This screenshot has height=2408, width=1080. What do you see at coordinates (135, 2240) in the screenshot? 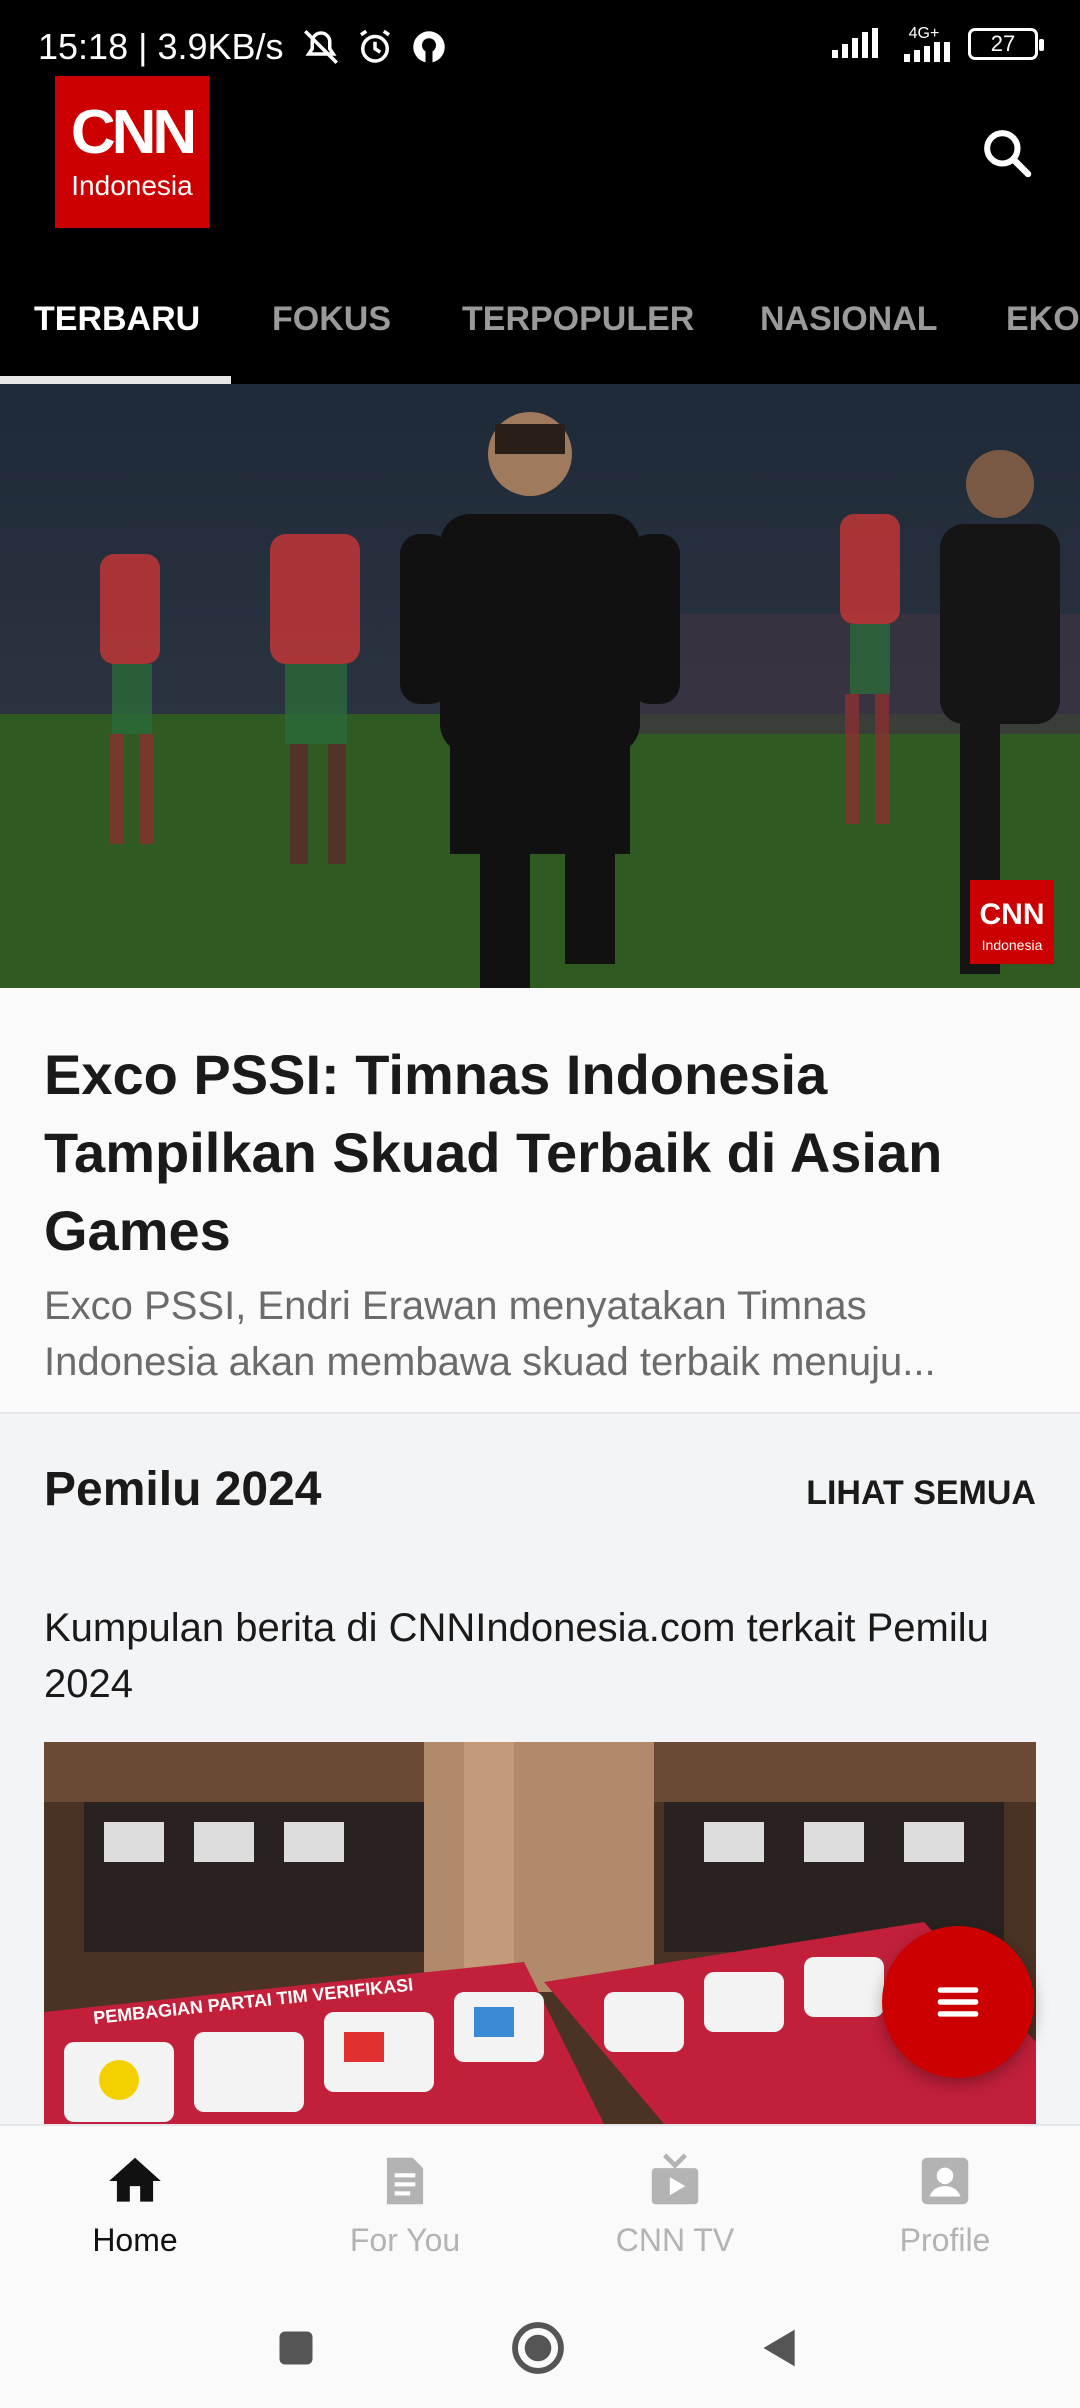
I see `nav-home-label: Home` at bounding box center [135, 2240].